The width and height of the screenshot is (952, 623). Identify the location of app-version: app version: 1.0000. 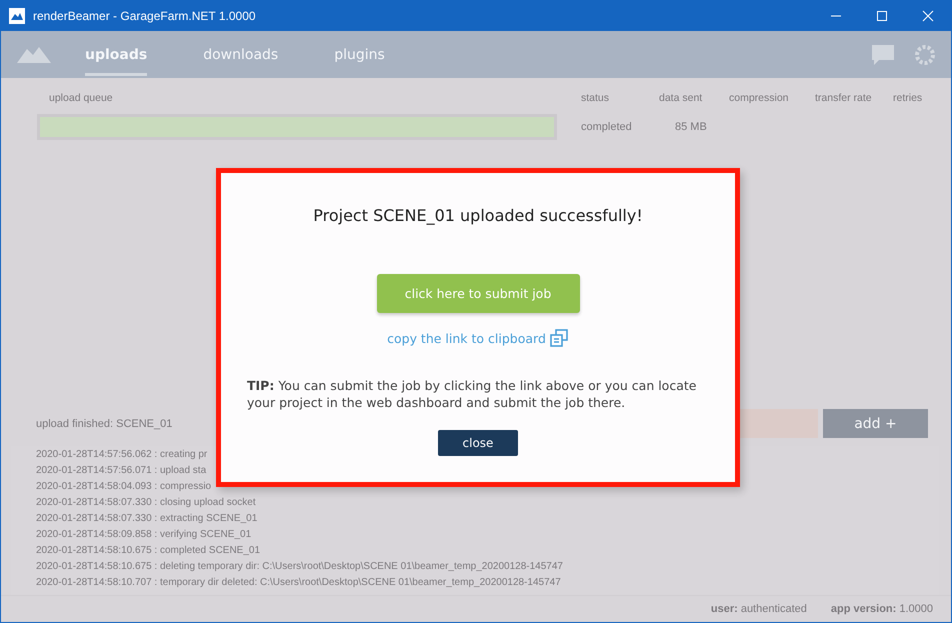
(881, 609).